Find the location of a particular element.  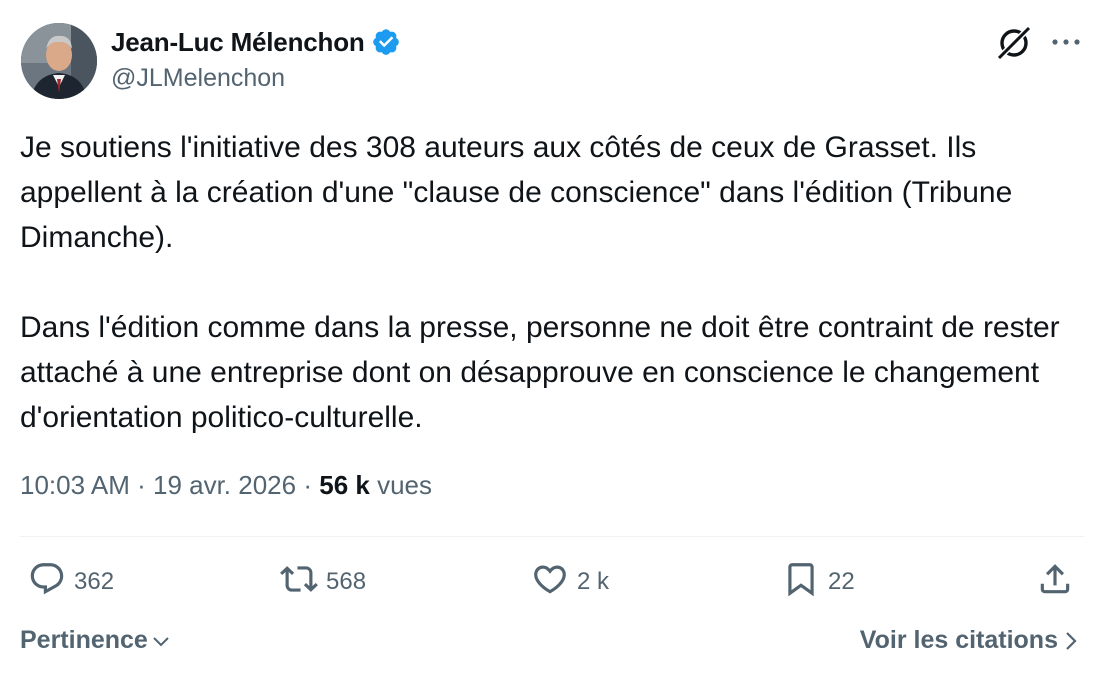

share-button is located at coordinates (1055, 582).